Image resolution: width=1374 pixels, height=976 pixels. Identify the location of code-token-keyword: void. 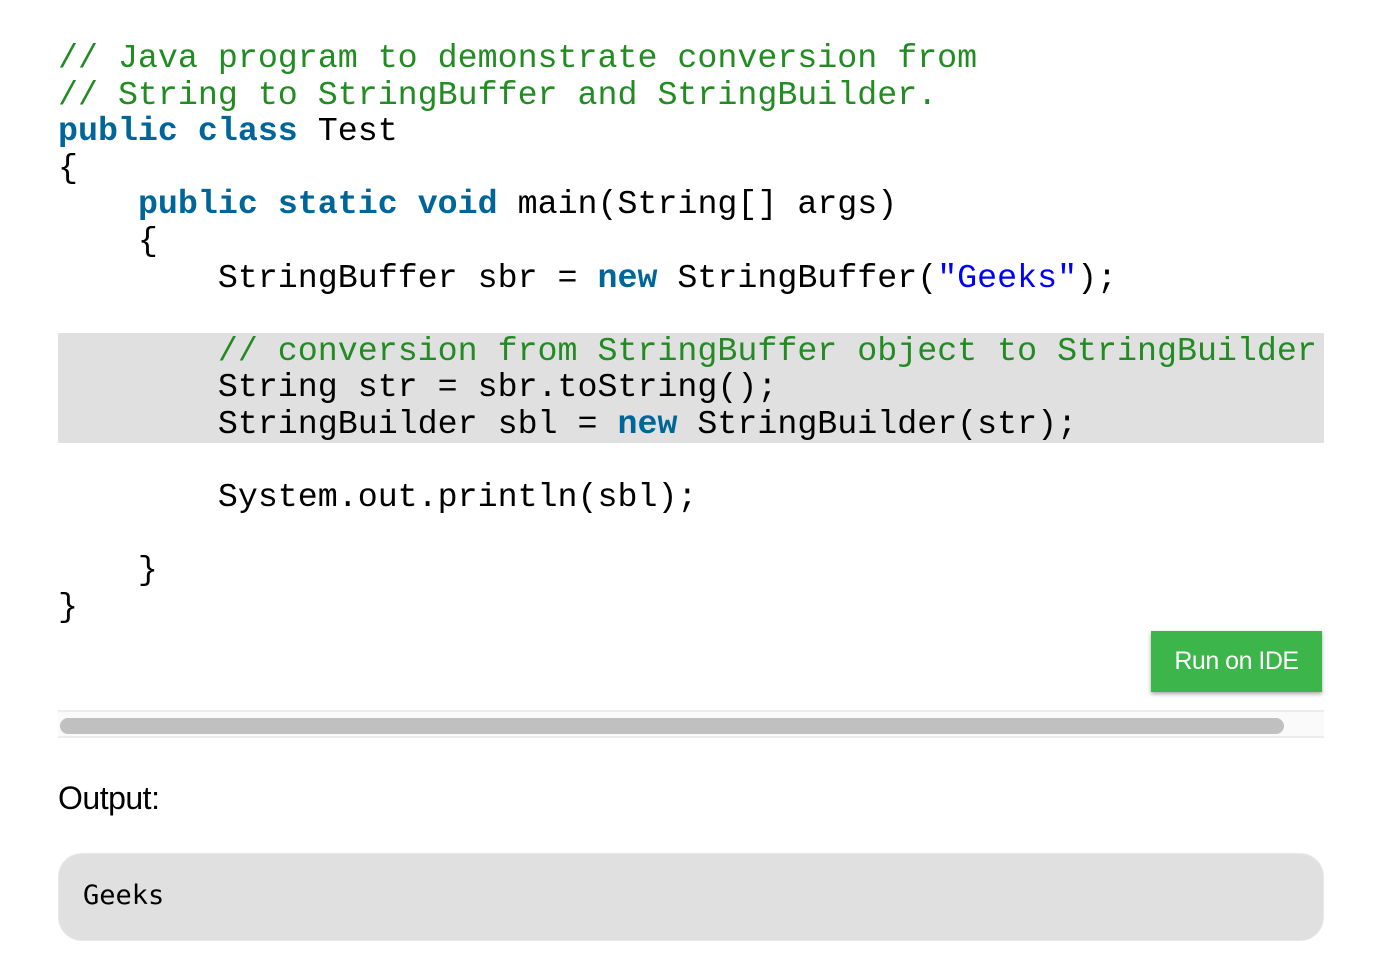
(457, 204).